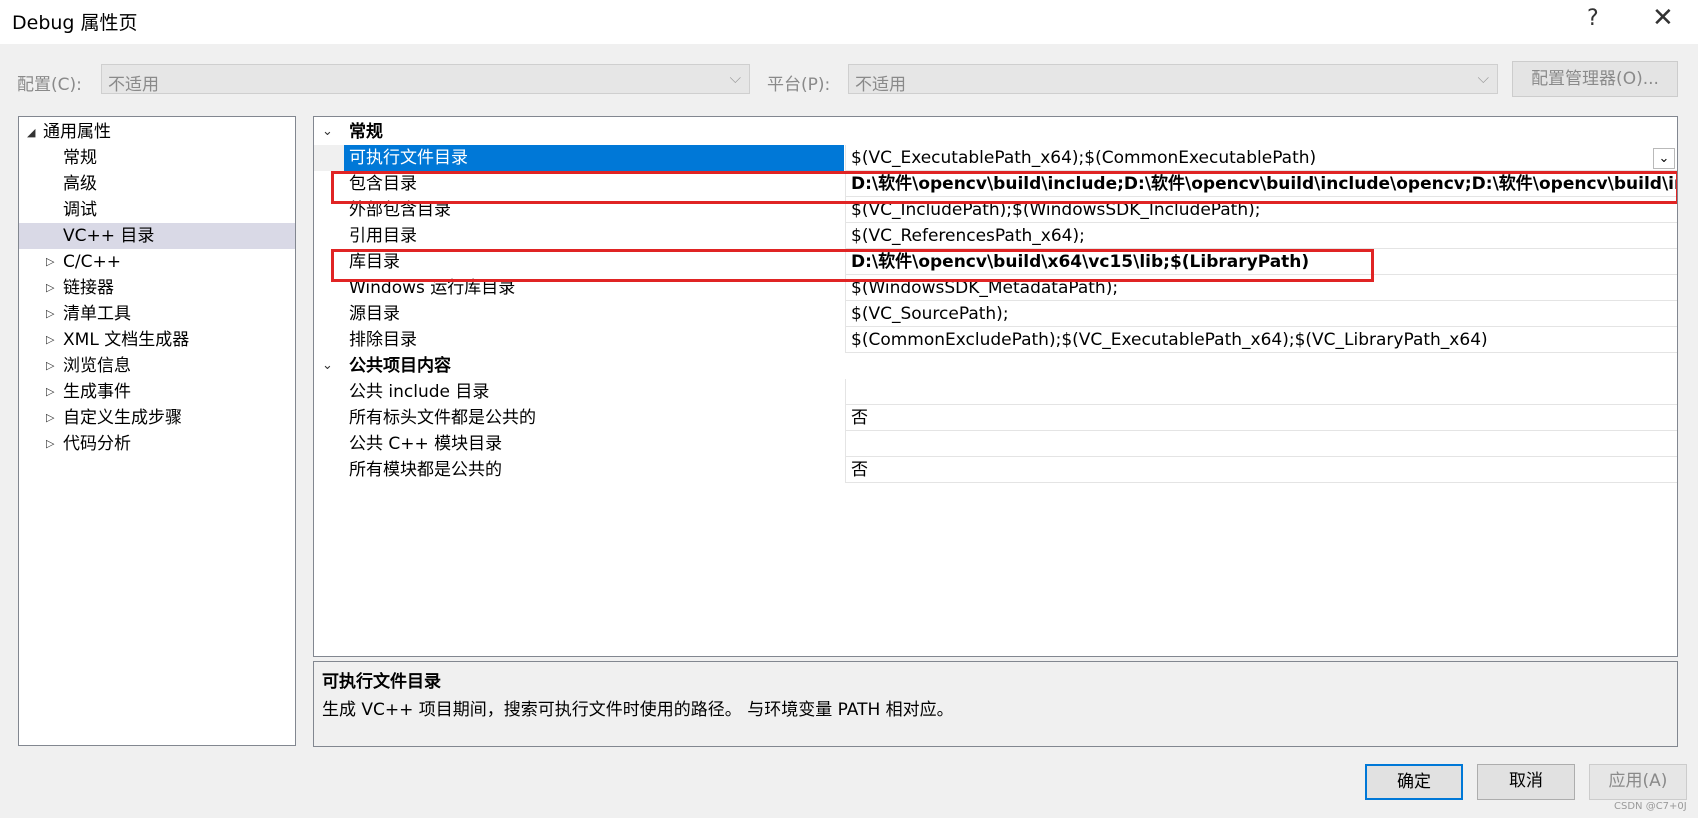  What do you see at coordinates (122, 418) in the screenshot?
I see `tree-item-label: 自定义生成步骤` at bounding box center [122, 418].